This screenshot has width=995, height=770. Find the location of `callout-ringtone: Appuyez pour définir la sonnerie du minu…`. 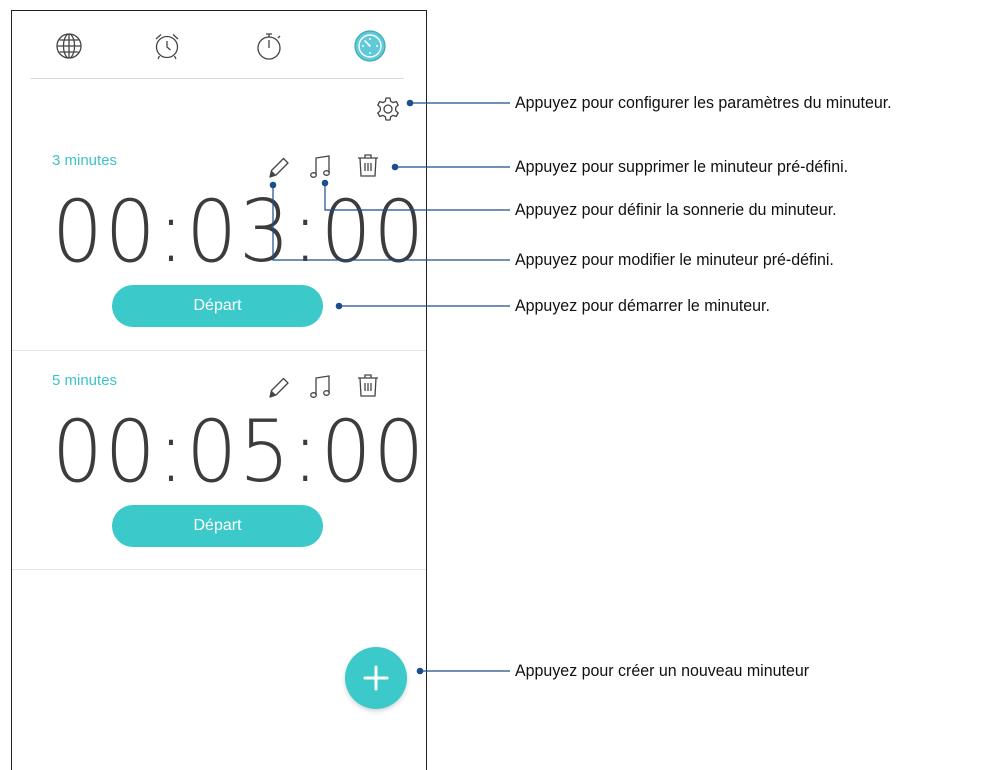

callout-ringtone: Appuyez pour définir la sonnerie du minu… is located at coordinates (676, 209).